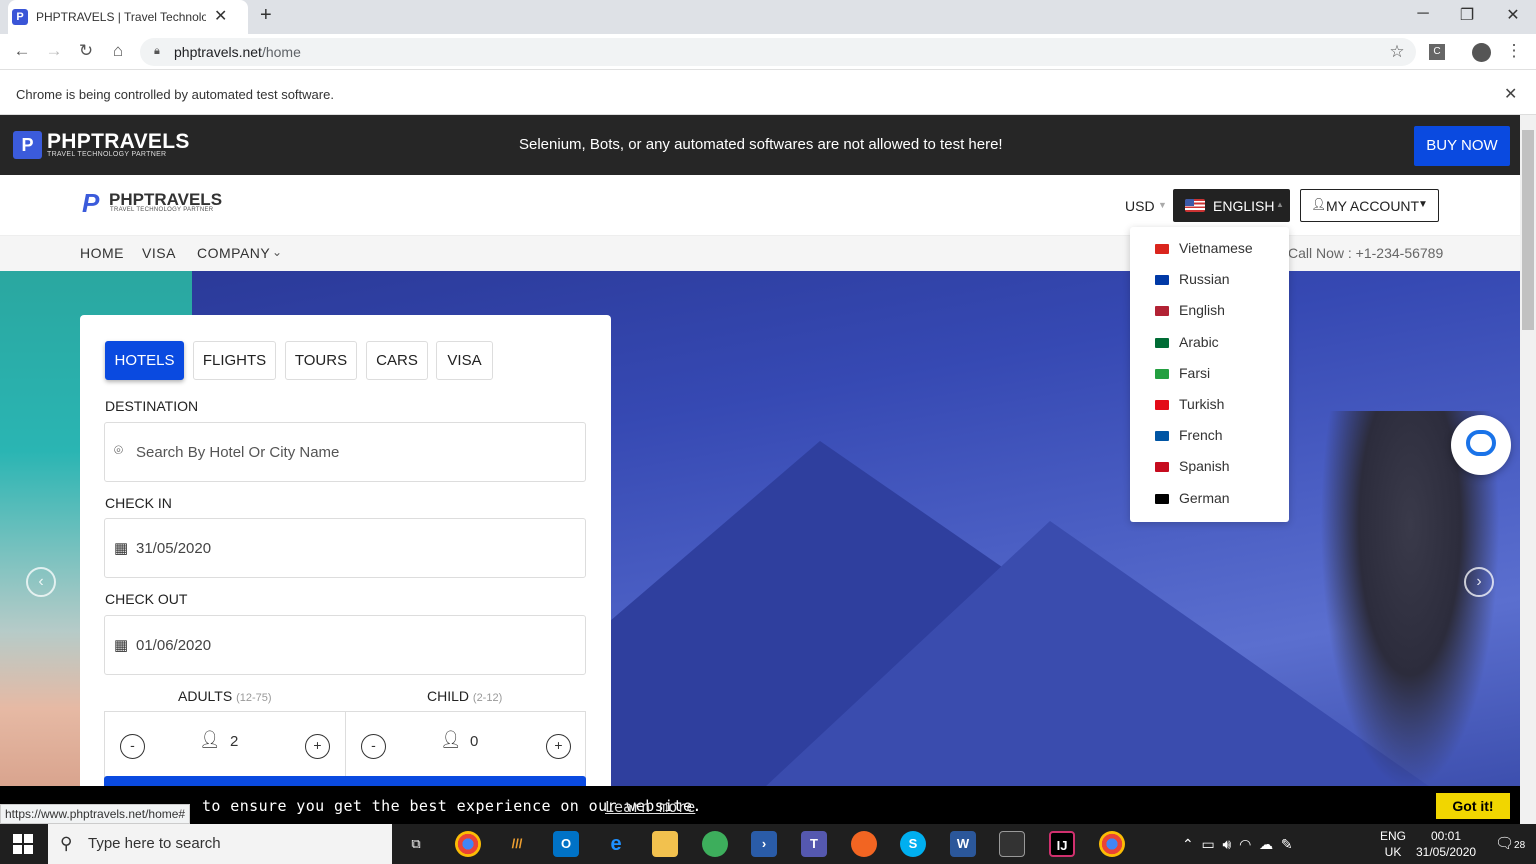  What do you see at coordinates (1162, 342) in the screenshot?
I see `sa-flag-icon` at bounding box center [1162, 342].